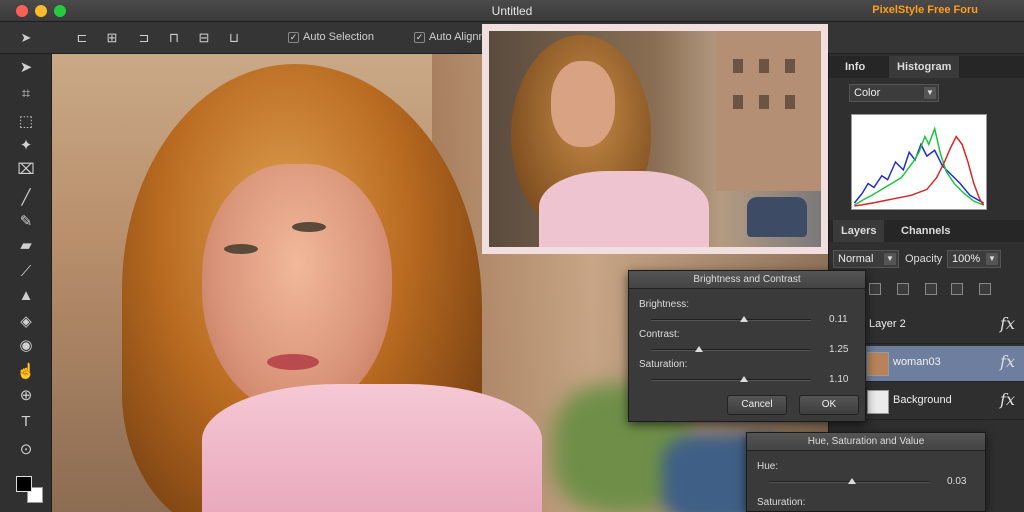 Image resolution: width=1024 pixels, height=512 pixels. I want to click on preview-building, so click(768, 111).